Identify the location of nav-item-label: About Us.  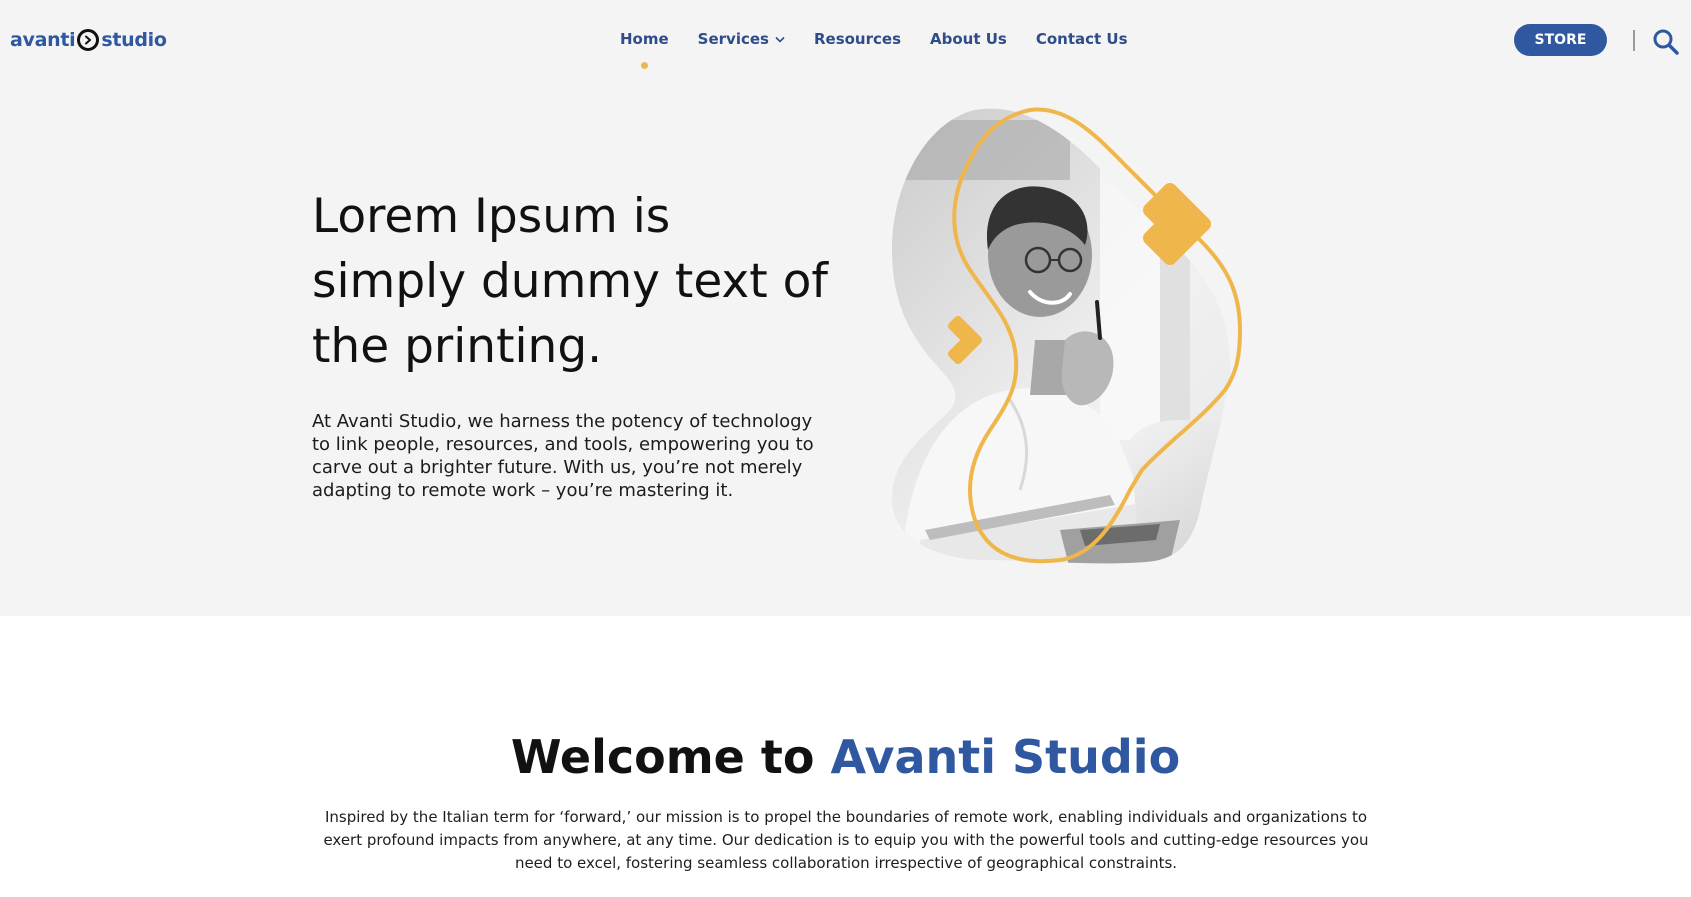
(968, 39).